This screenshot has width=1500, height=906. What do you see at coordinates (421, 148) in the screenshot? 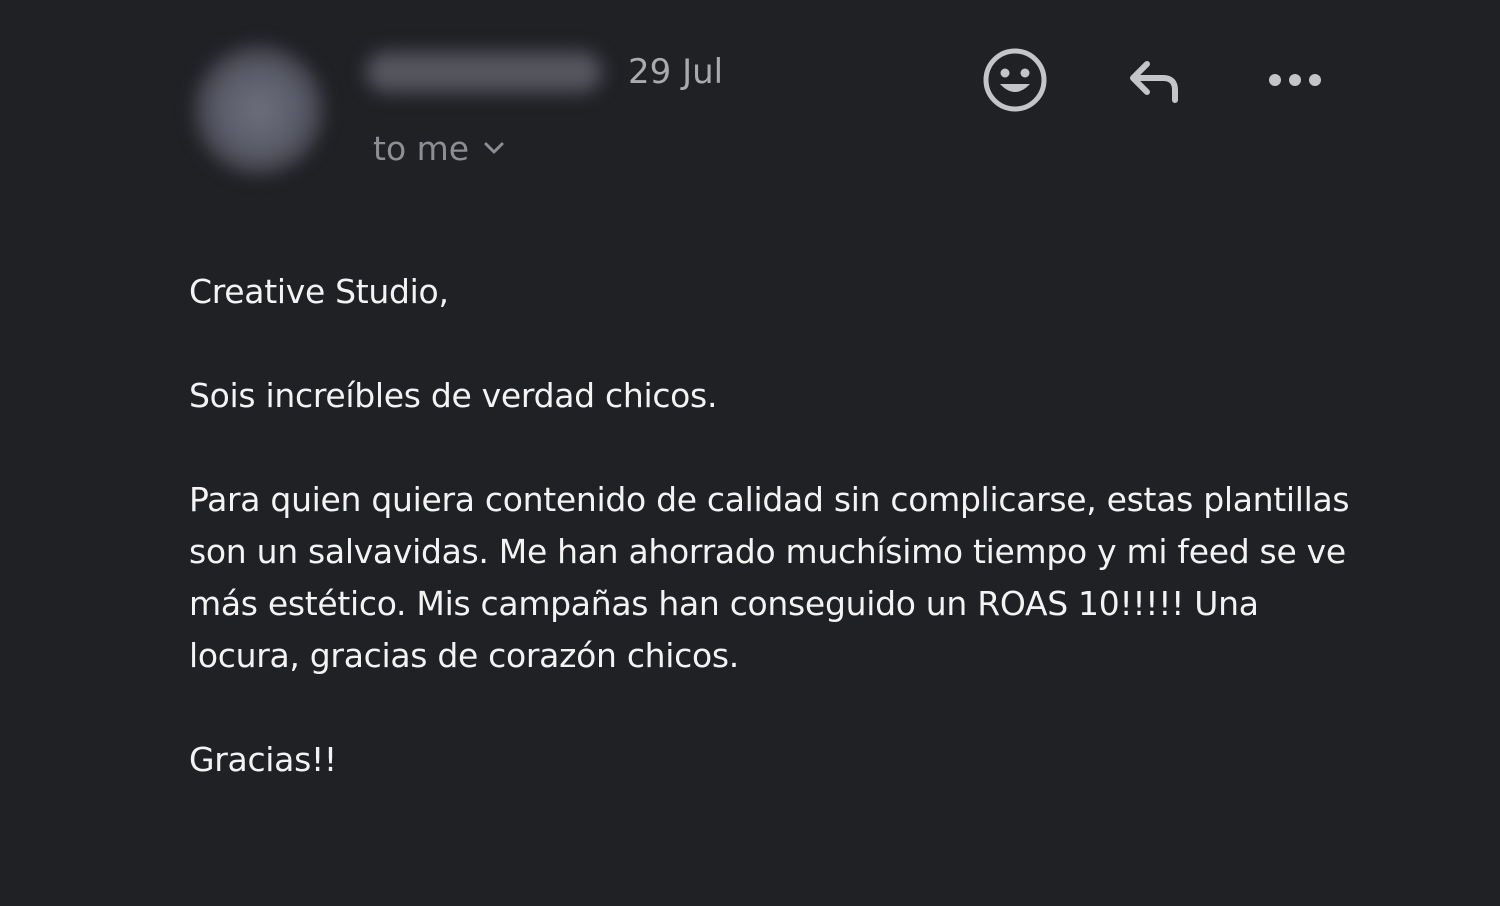
I see `recipient-label: to me` at bounding box center [421, 148].